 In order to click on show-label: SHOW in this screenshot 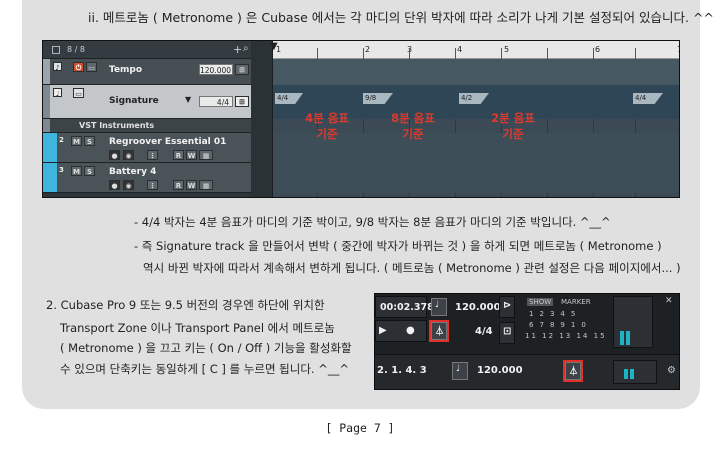, I will do `click(540, 302)`.